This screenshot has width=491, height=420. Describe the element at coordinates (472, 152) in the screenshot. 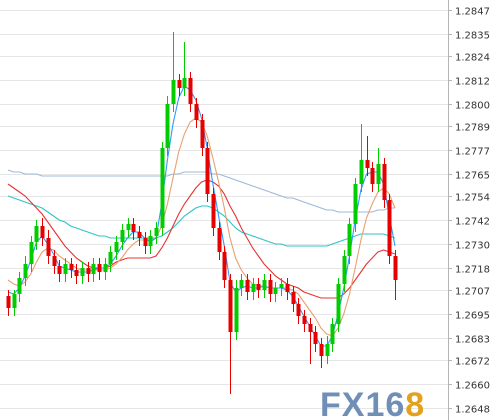

I see `y-tick-label: 1.2777` at that location.